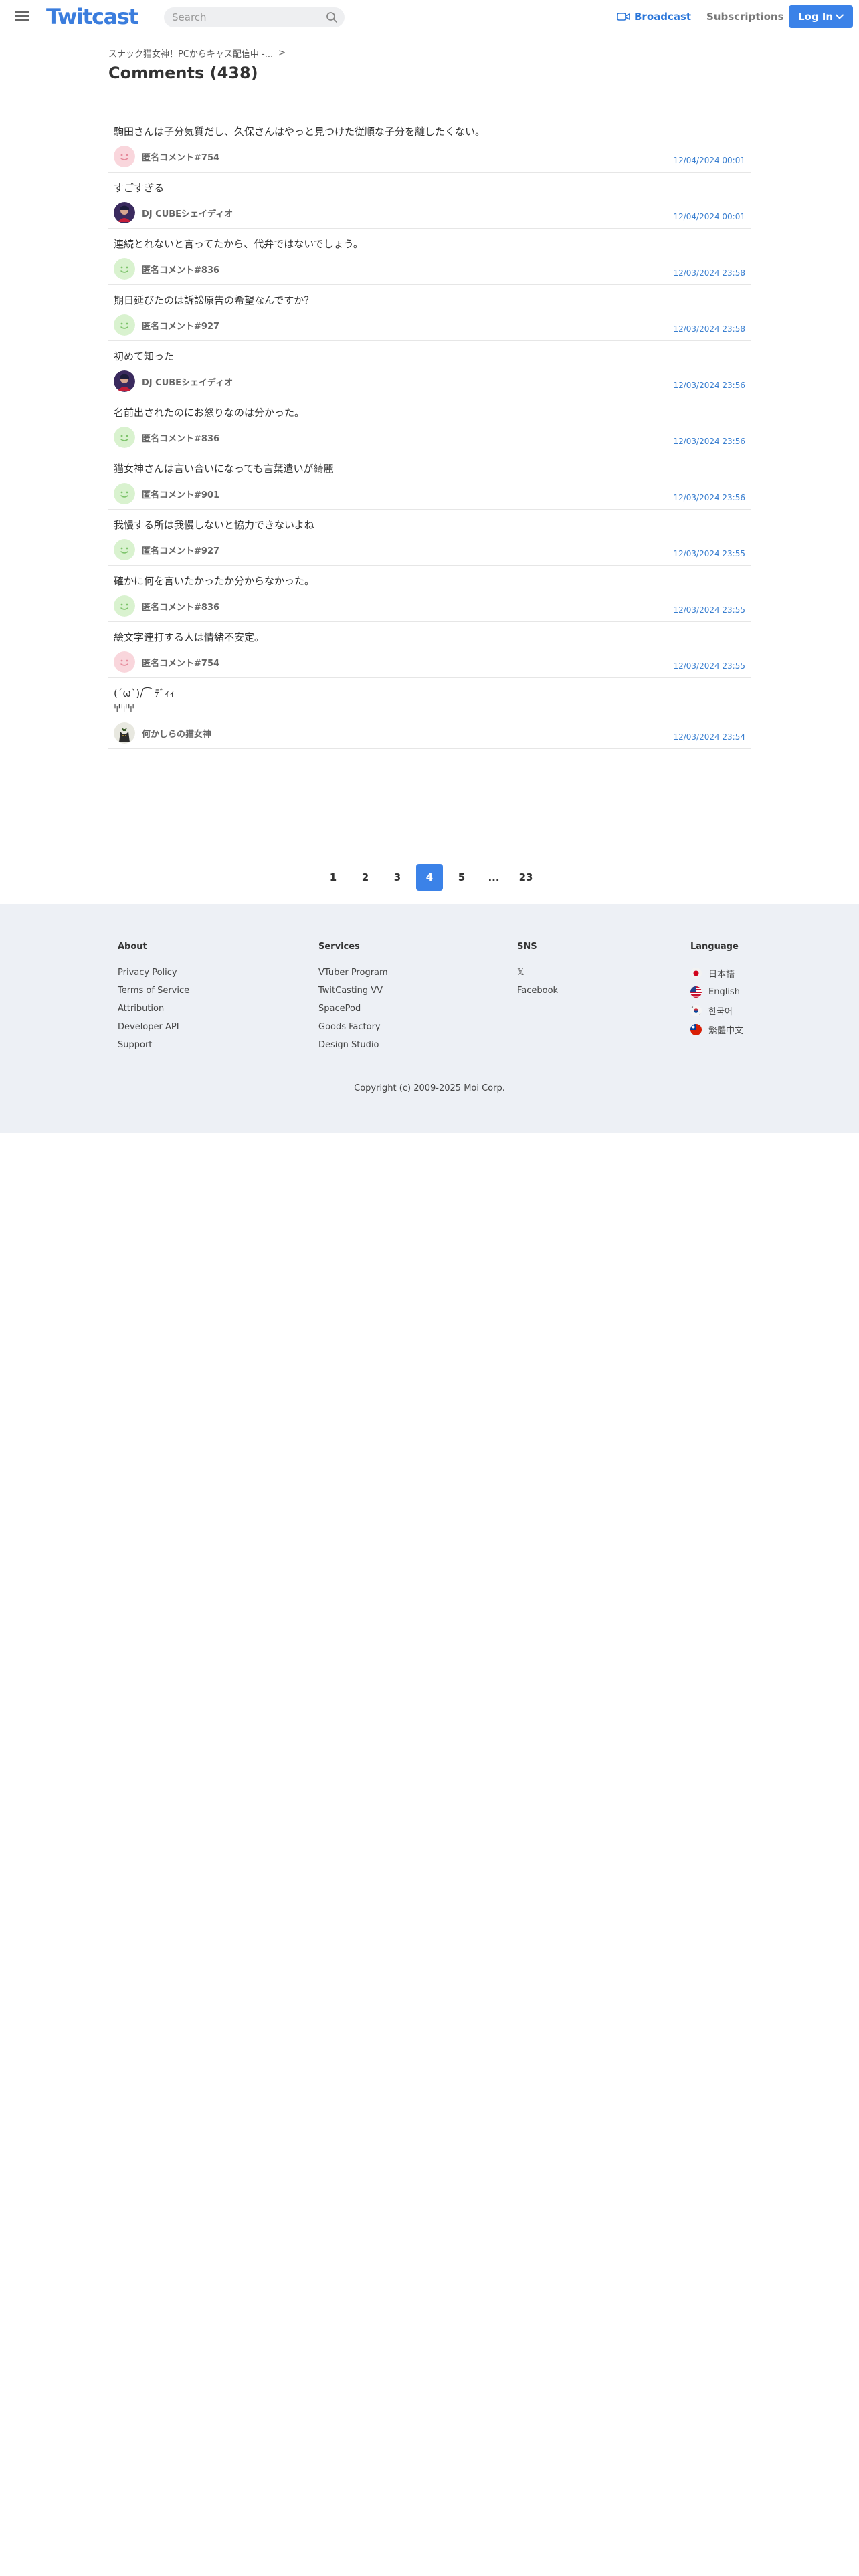 This screenshot has height=2576, width=859. Describe the element at coordinates (153, 991) in the screenshot. I see `footer-link: Terms of Service` at that location.